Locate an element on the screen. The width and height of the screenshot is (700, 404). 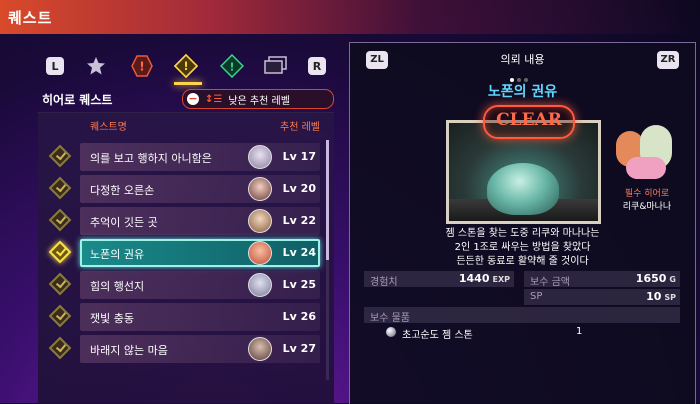
description-line: 2인 1조로 싸우는 방법을 찾았다 is located at coordinates (522, 247).